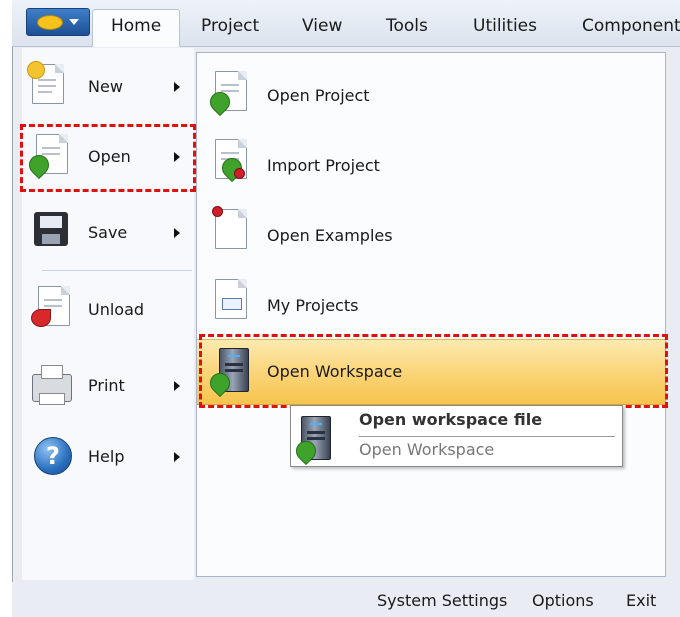 The width and height of the screenshot is (680, 617). I want to click on menu-item-unload: Unload, so click(108, 310).